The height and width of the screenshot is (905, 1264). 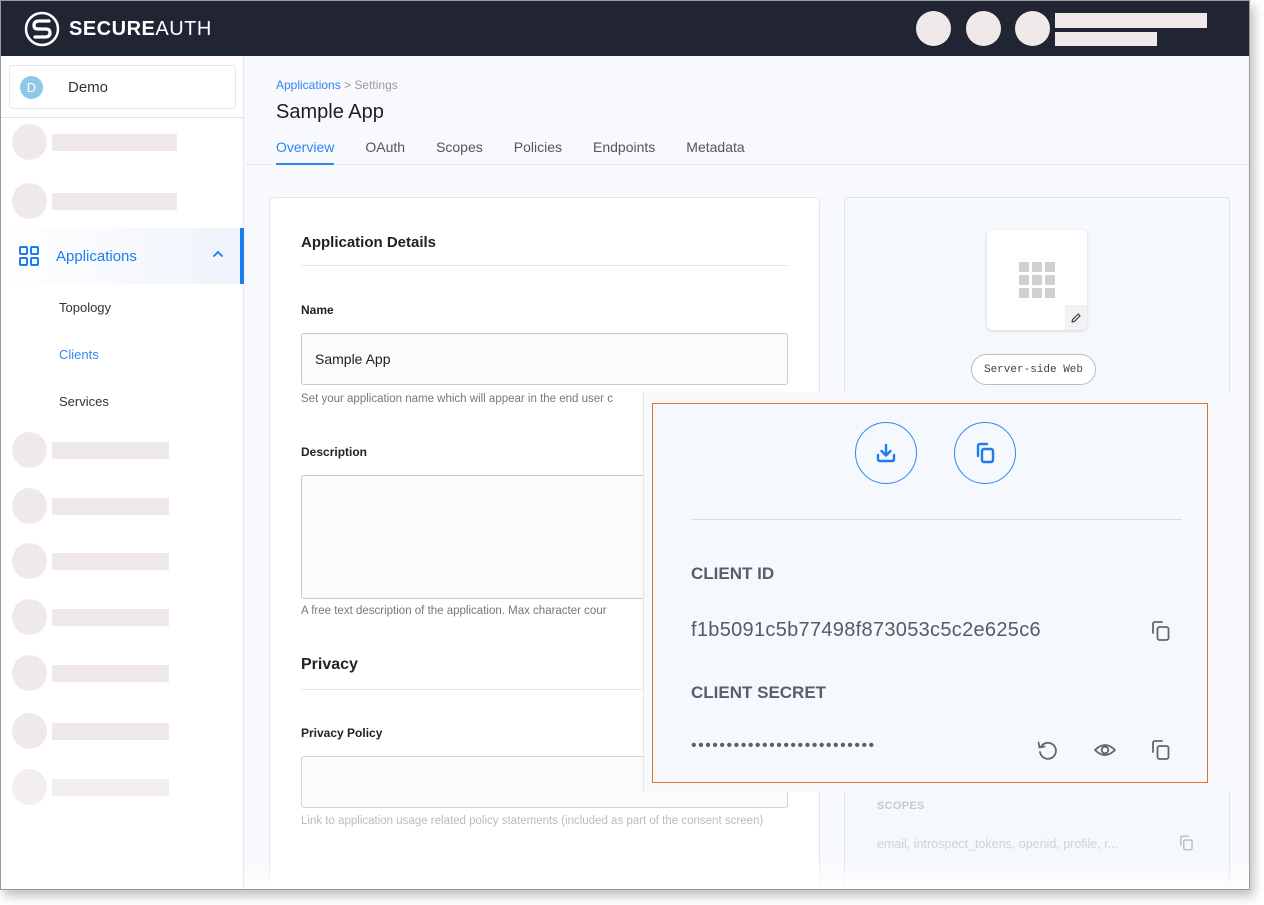 What do you see at coordinates (88, 87) in the screenshot?
I see `org-name: Demo` at bounding box center [88, 87].